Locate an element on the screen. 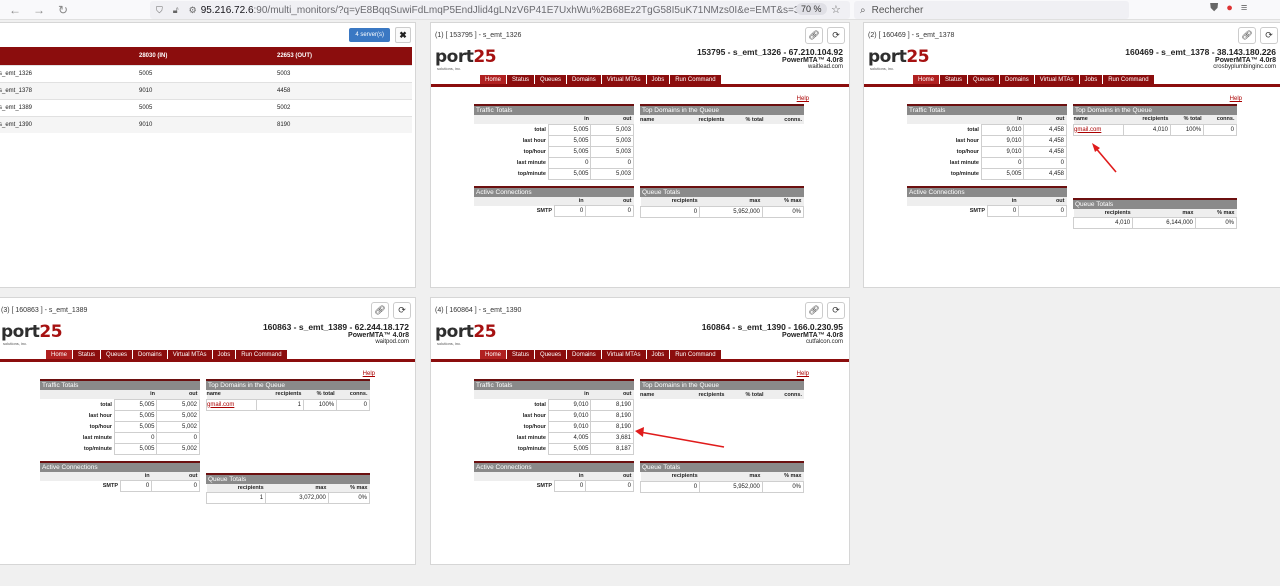 The height and width of the screenshot is (586, 1280). domain-value: 100% is located at coordinates (1187, 129).